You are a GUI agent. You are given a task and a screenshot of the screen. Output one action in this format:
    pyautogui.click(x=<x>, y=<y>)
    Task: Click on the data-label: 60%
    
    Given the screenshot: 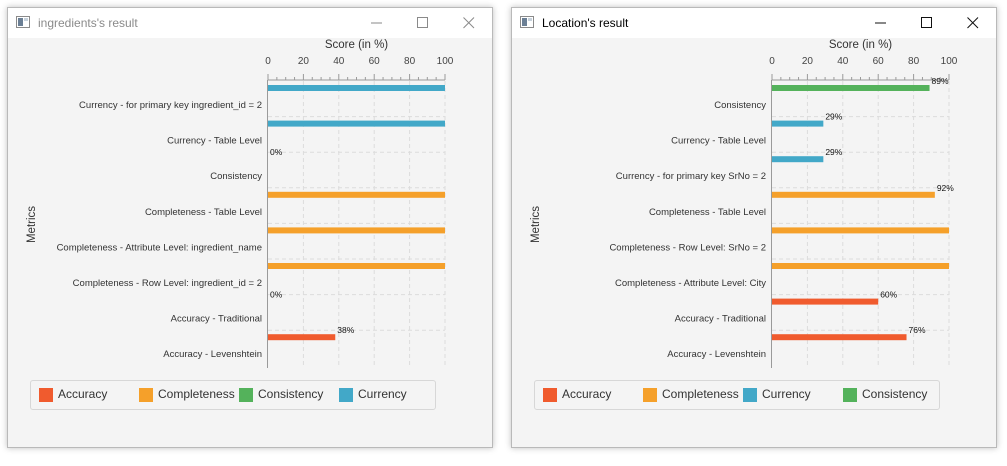 What is the action you would take?
    pyautogui.click(x=888, y=295)
    